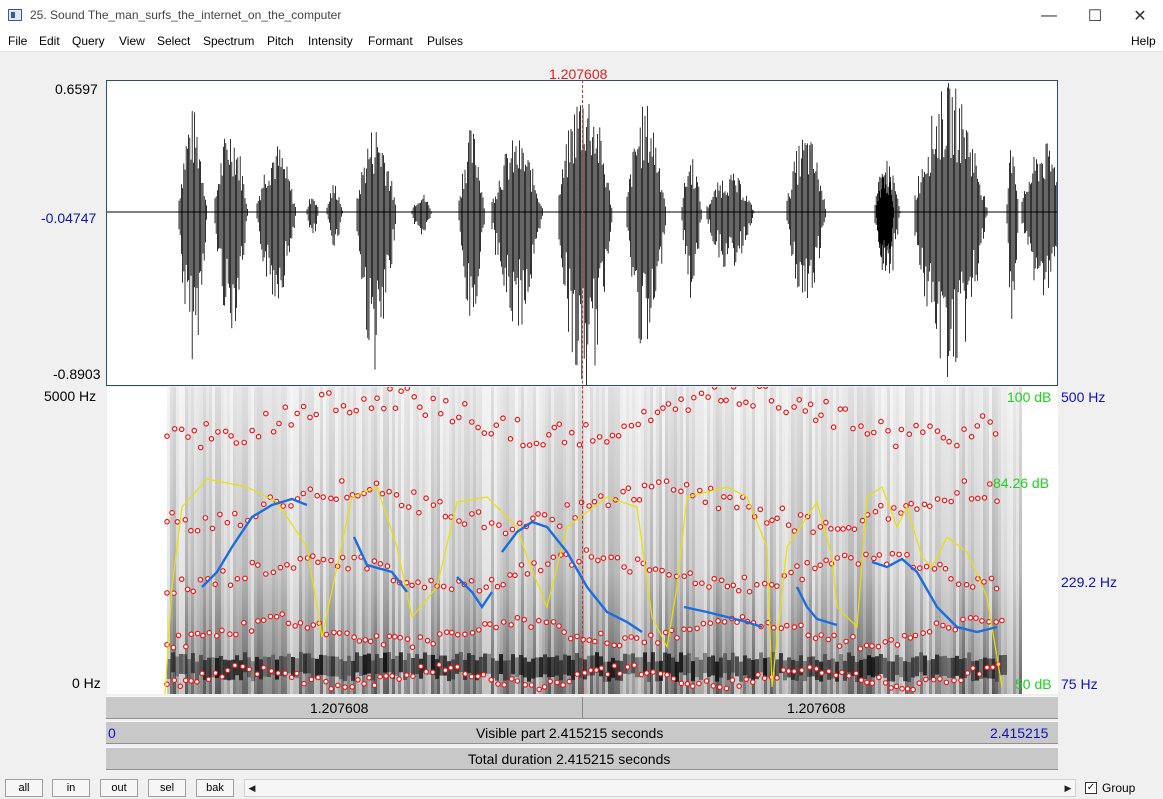 The width and height of the screenshot is (1163, 799). What do you see at coordinates (215, 788) in the screenshot?
I see `zoom-back-button: bak` at bounding box center [215, 788].